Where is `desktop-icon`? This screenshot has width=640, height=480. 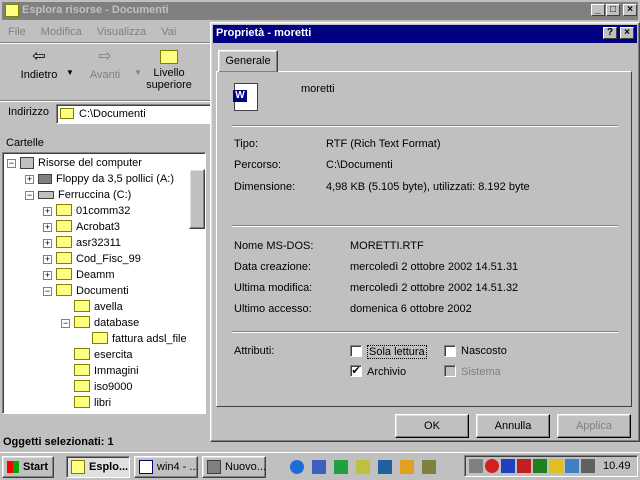 desktop-icon is located at coordinates (319, 467).